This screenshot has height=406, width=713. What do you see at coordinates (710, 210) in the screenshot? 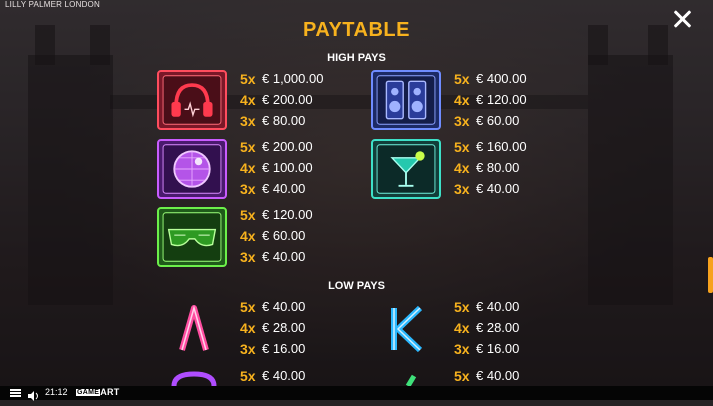
I see `scrollbar` at bounding box center [710, 210].